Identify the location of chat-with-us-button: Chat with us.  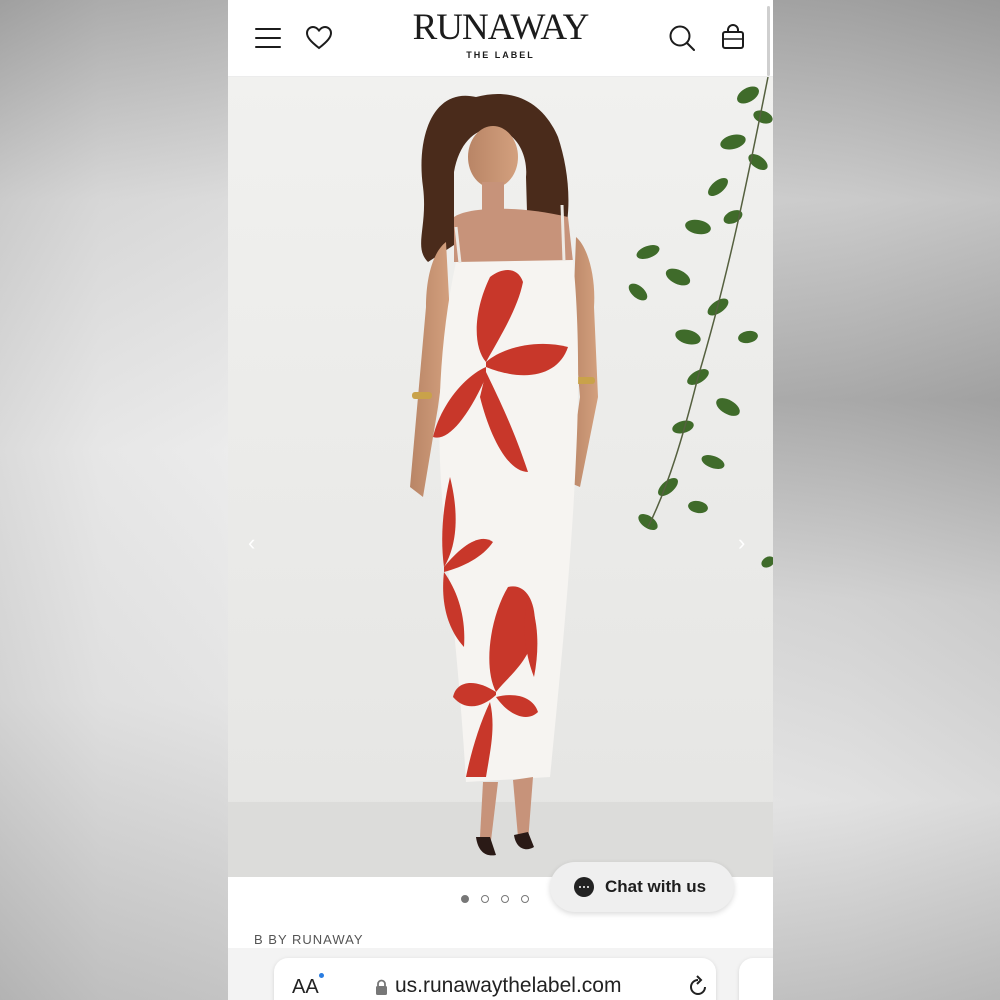
(642, 887).